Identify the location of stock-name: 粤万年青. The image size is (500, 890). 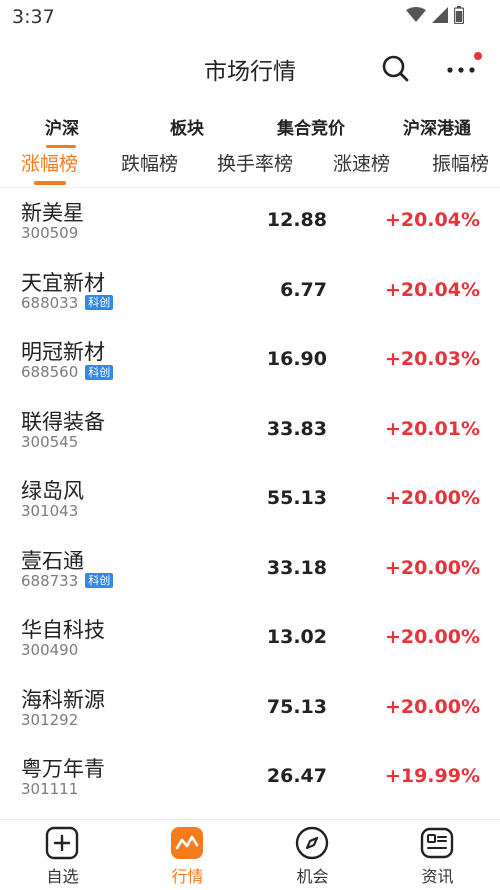
(63, 769).